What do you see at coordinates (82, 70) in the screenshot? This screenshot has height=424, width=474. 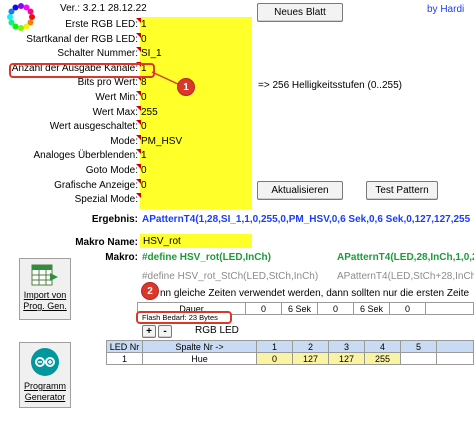 I see `anzahl-callout` at bounding box center [82, 70].